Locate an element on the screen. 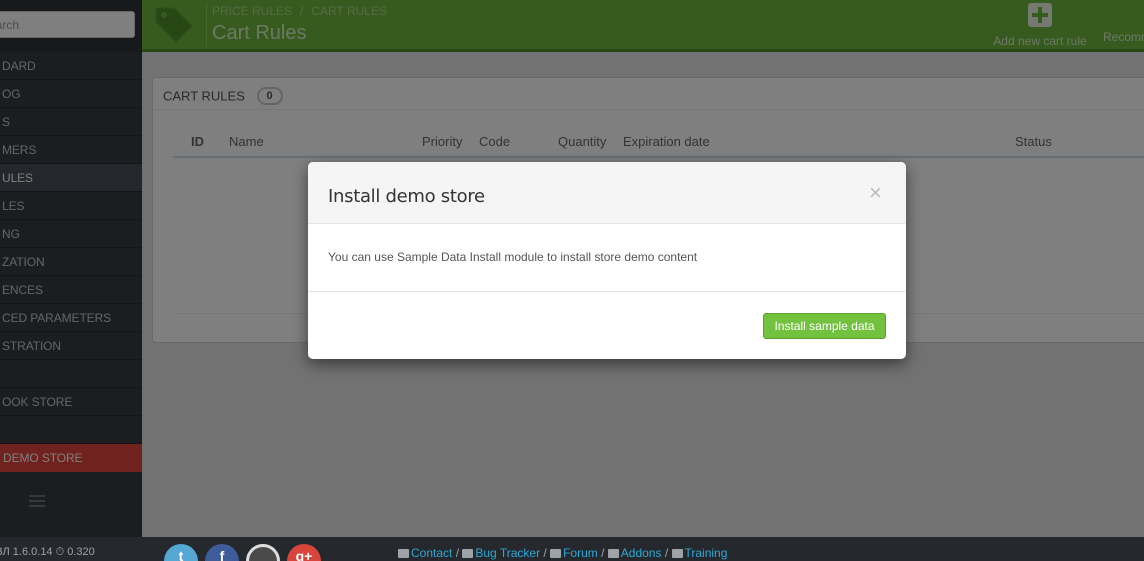  github-icon is located at coordinates (263, 552).